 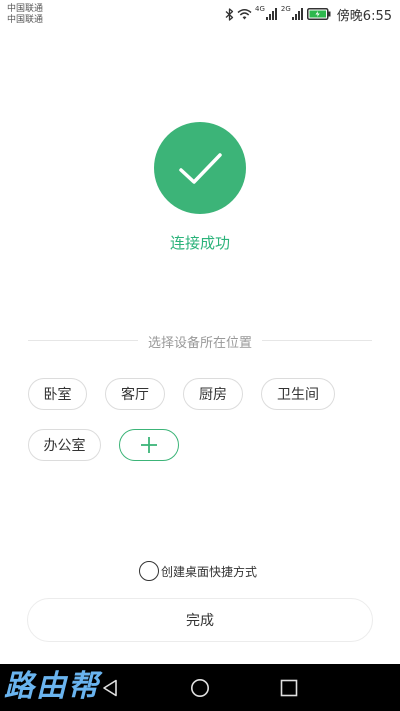 What do you see at coordinates (110, 687) in the screenshot?
I see `back-icon` at bounding box center [110, 687].